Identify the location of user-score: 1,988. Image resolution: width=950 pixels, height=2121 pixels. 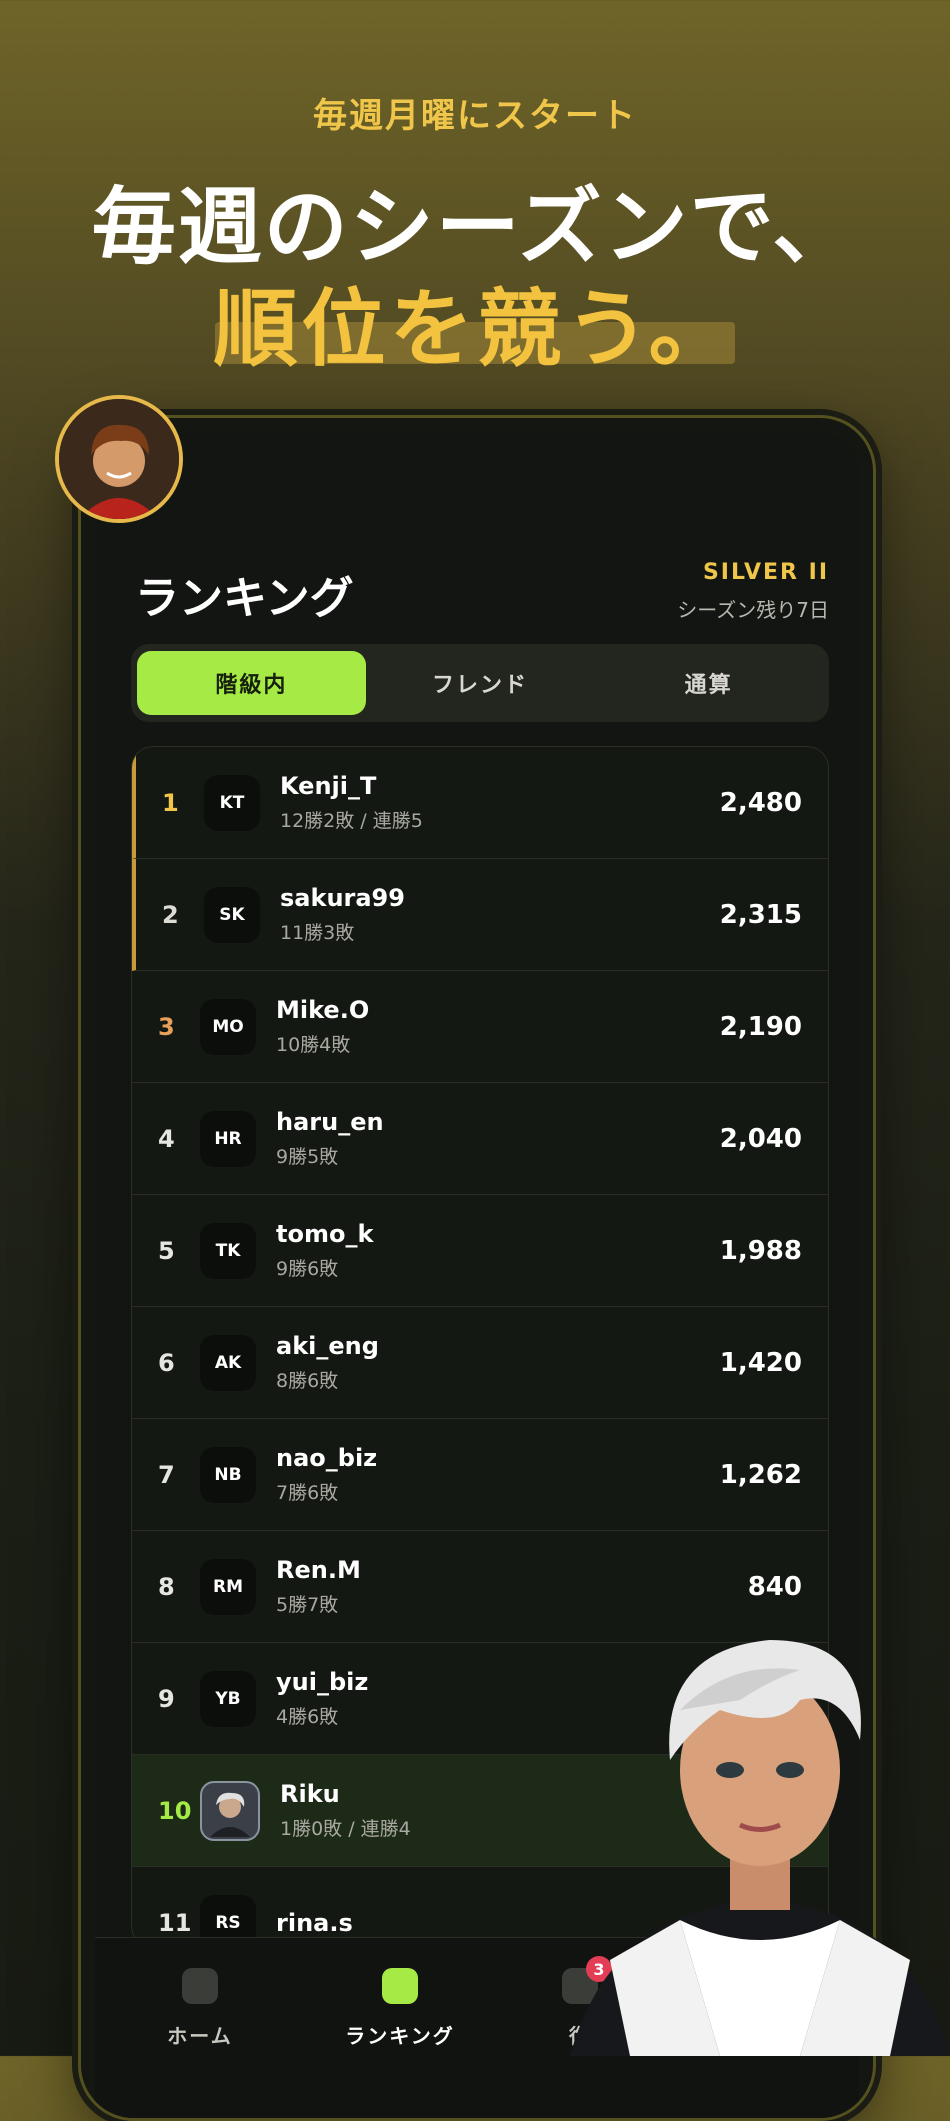
(760, 1250).